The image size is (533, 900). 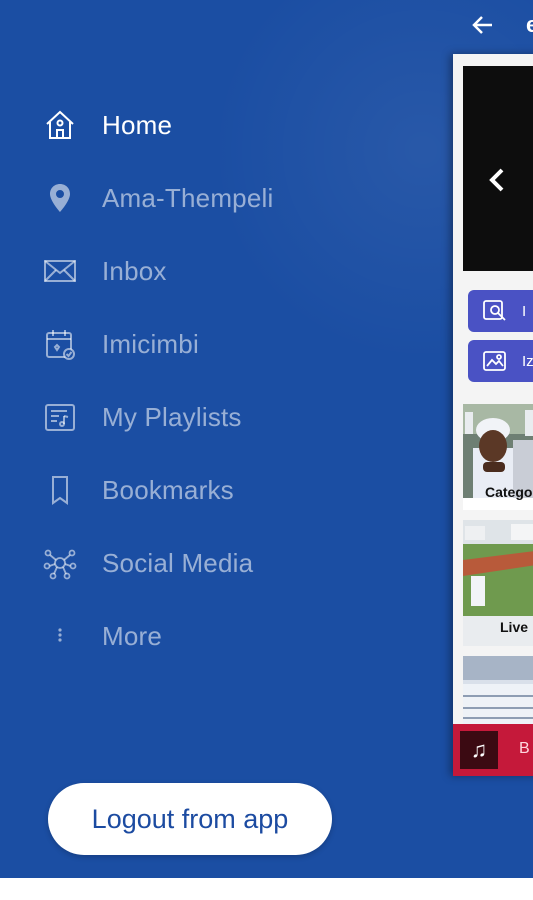 I want to click on photo-gallery-icon, so click(x=494, y=361).